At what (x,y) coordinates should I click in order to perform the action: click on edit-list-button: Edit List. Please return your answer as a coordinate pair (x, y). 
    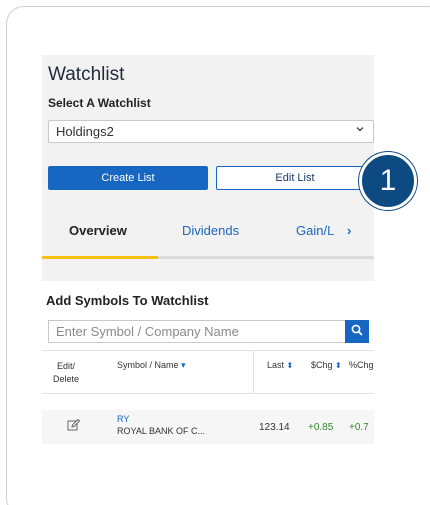
    Looking at the image, I should click on (295, 178).